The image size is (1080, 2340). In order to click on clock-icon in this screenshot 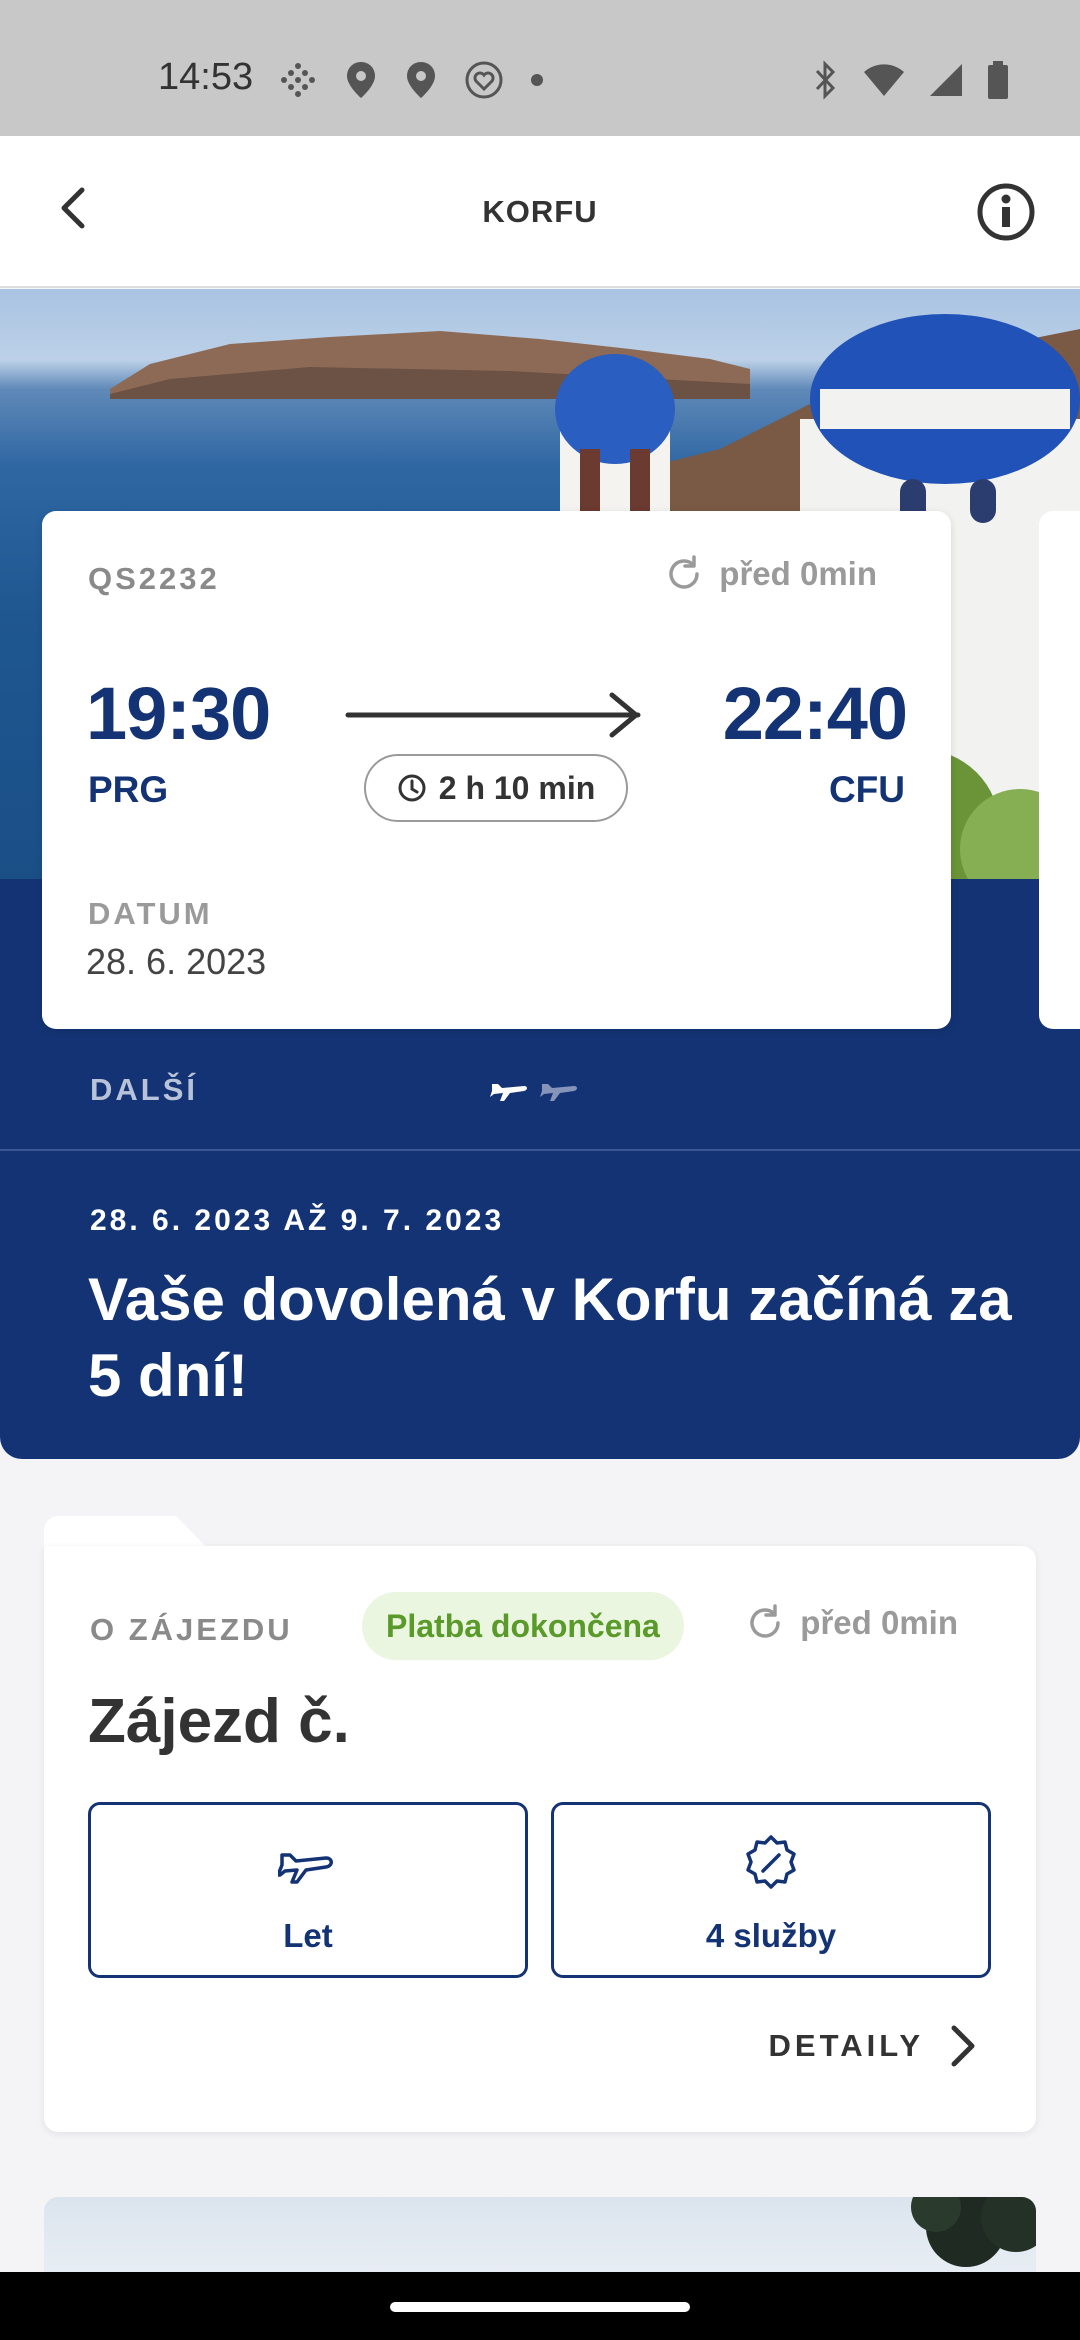, I will do `click(412, 788)`.